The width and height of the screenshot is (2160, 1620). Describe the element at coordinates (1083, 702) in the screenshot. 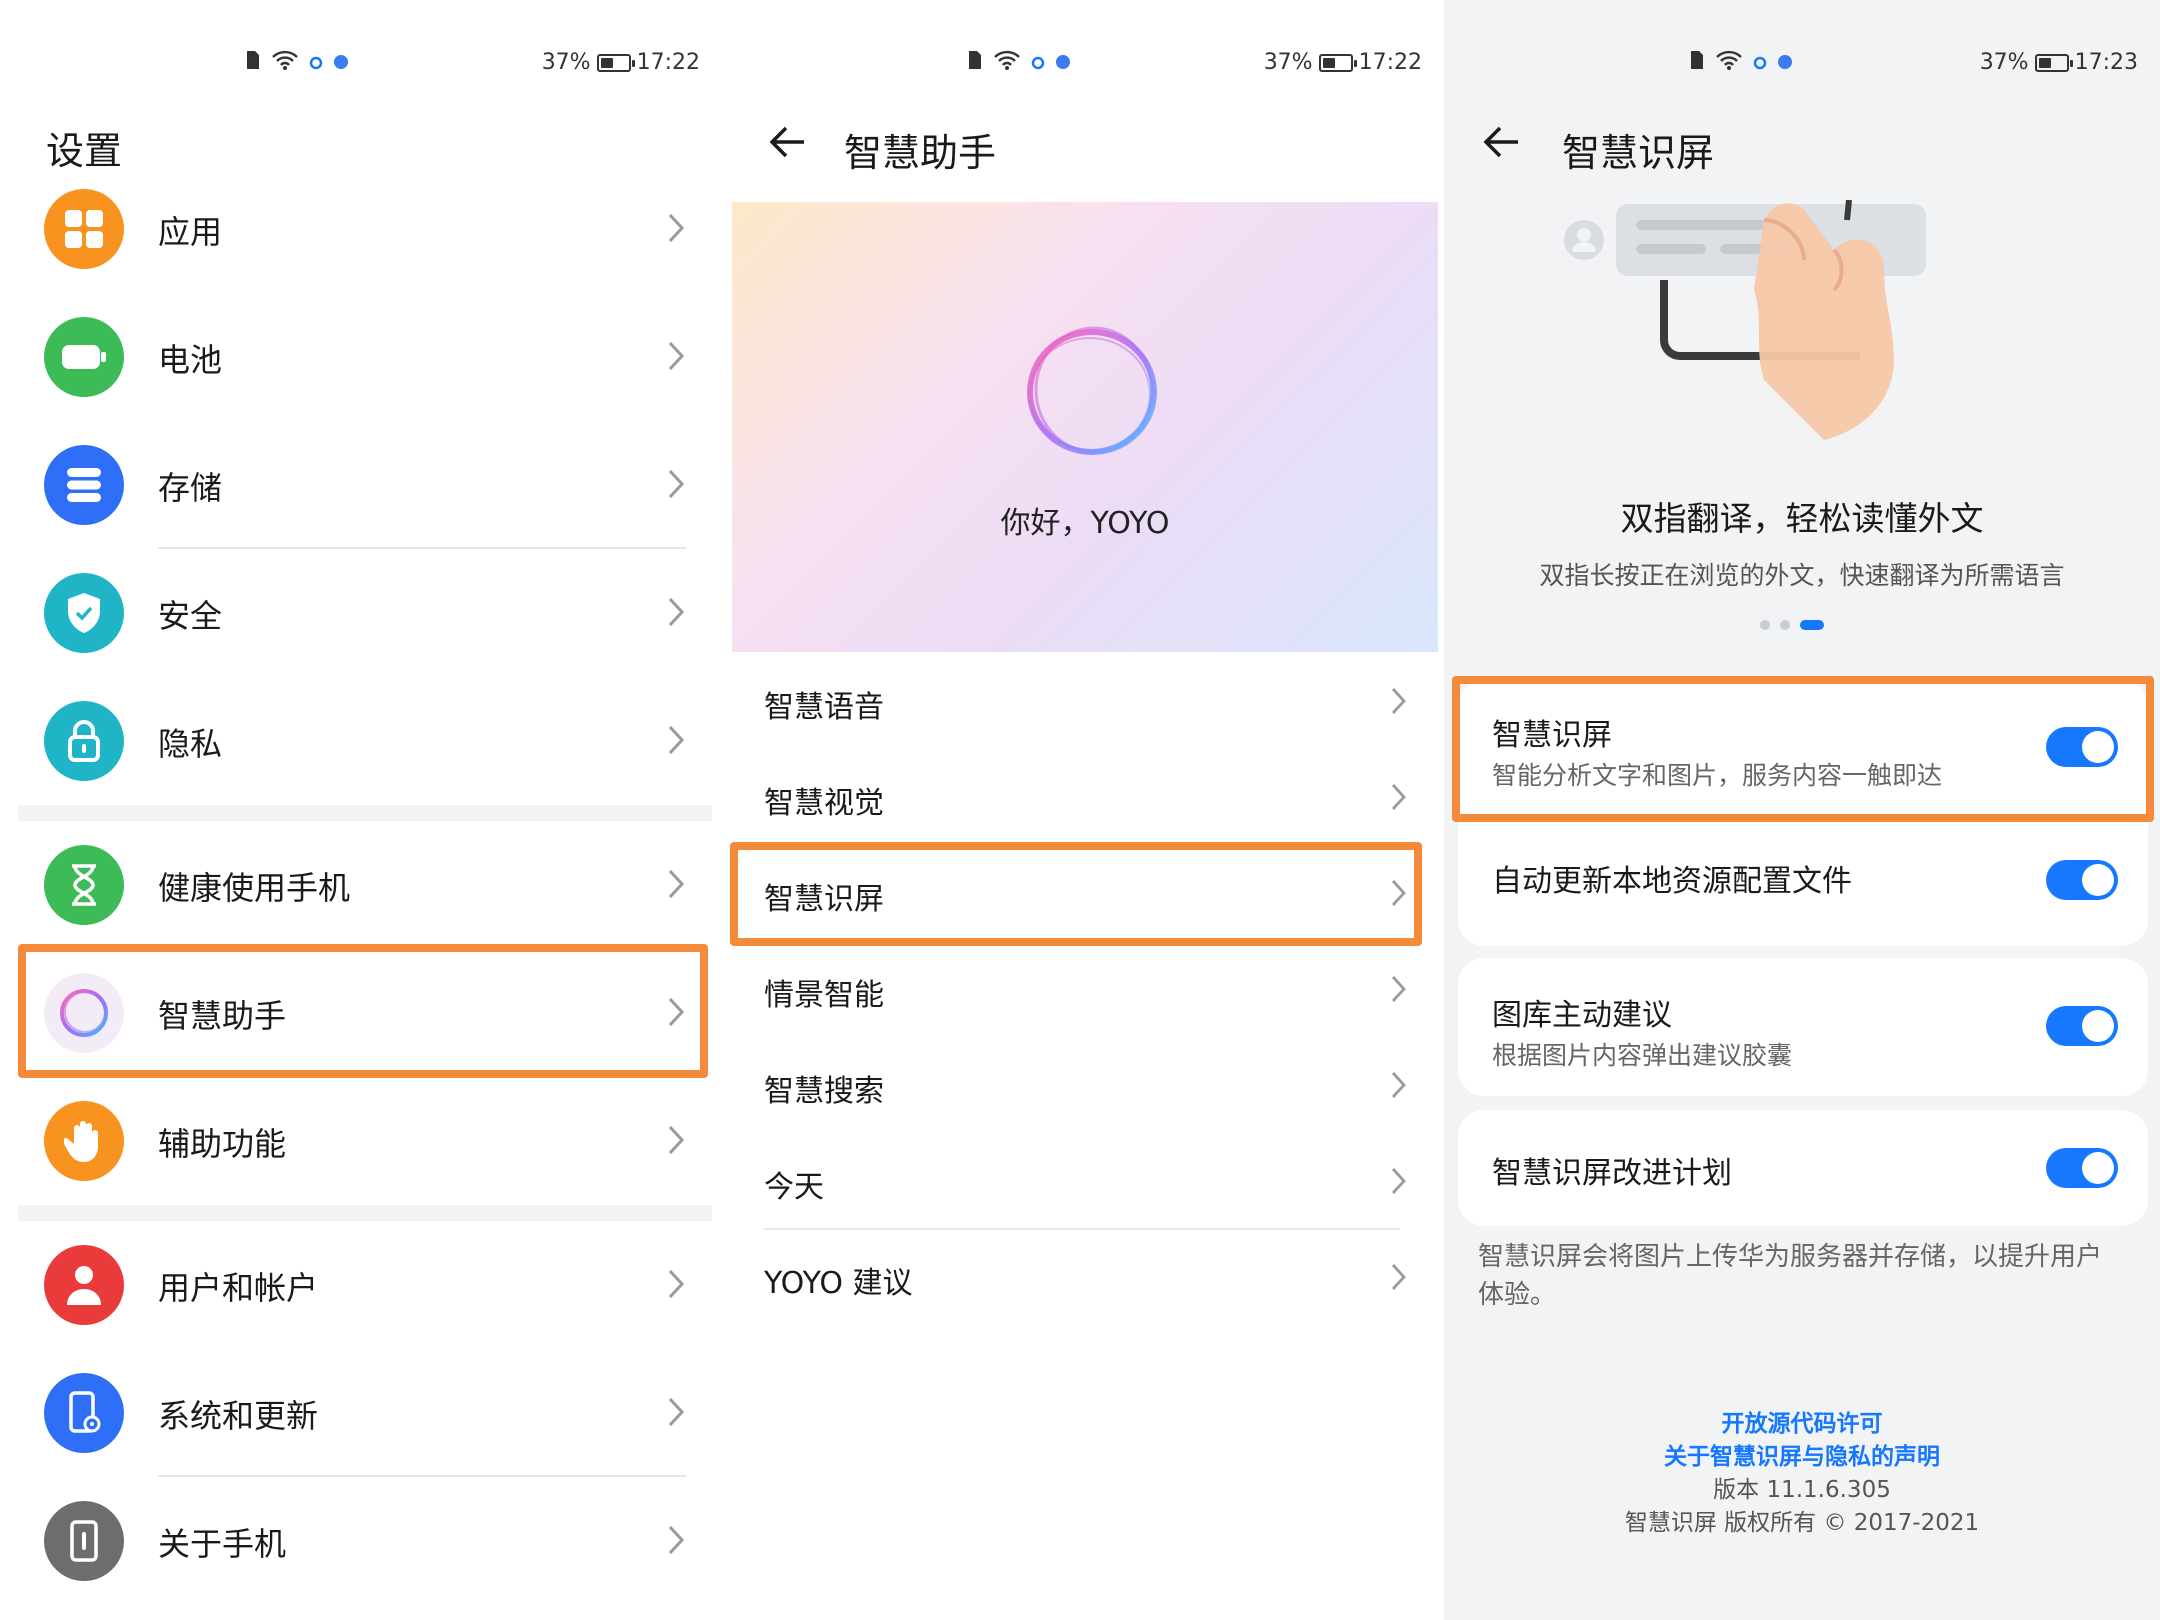

I see `menu-item-smart-voice: 智慧语音` at that location.